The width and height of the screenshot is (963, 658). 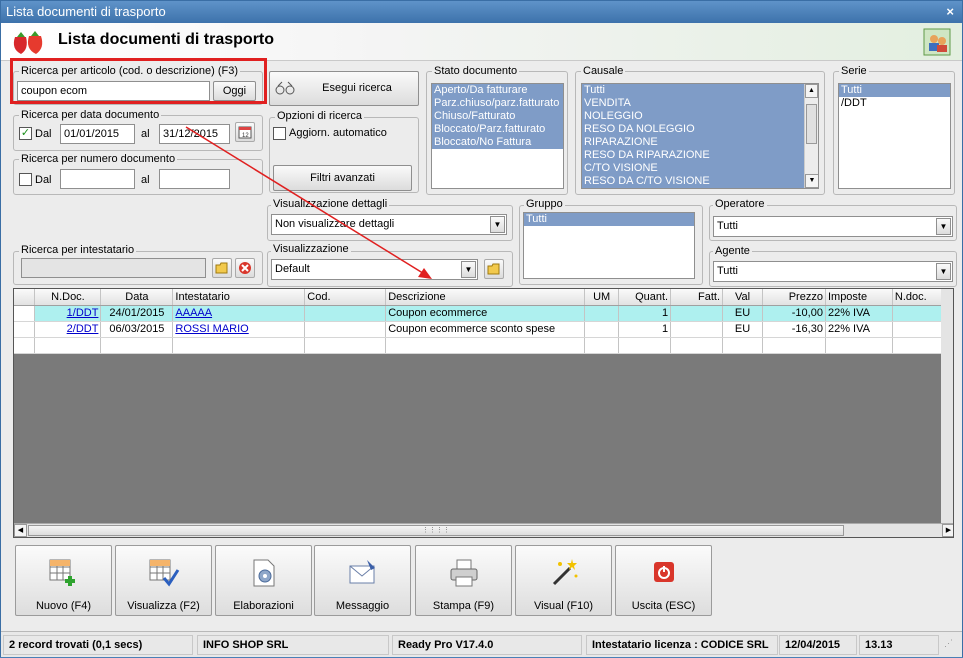 I want to click on number-checkbox, so click(x=25, y=179).